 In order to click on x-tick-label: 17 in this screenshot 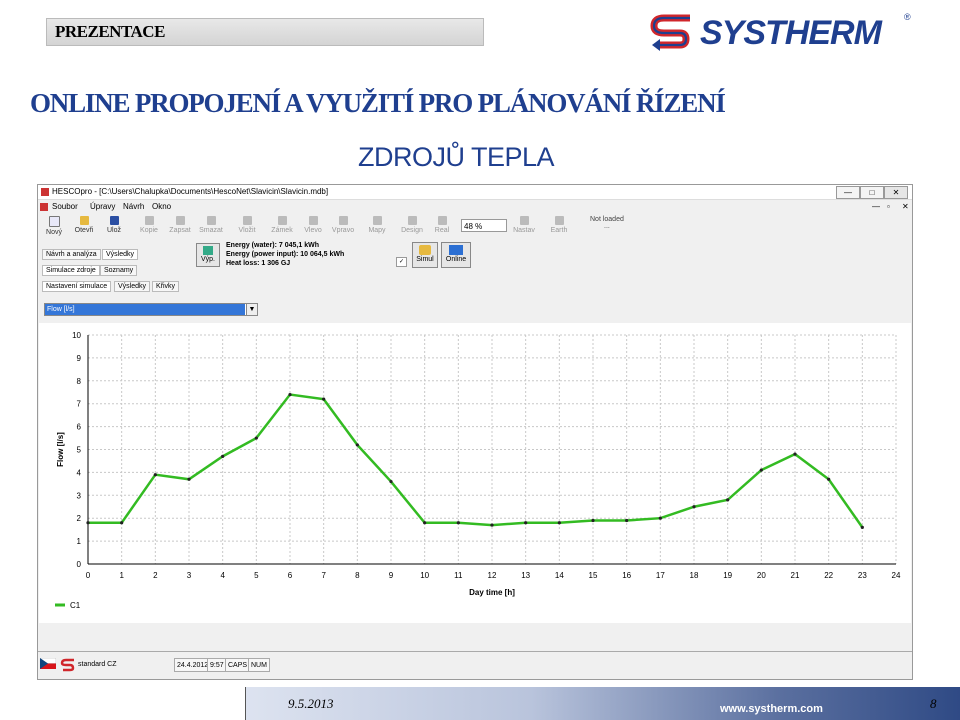, I will do `click(660, 575)`.